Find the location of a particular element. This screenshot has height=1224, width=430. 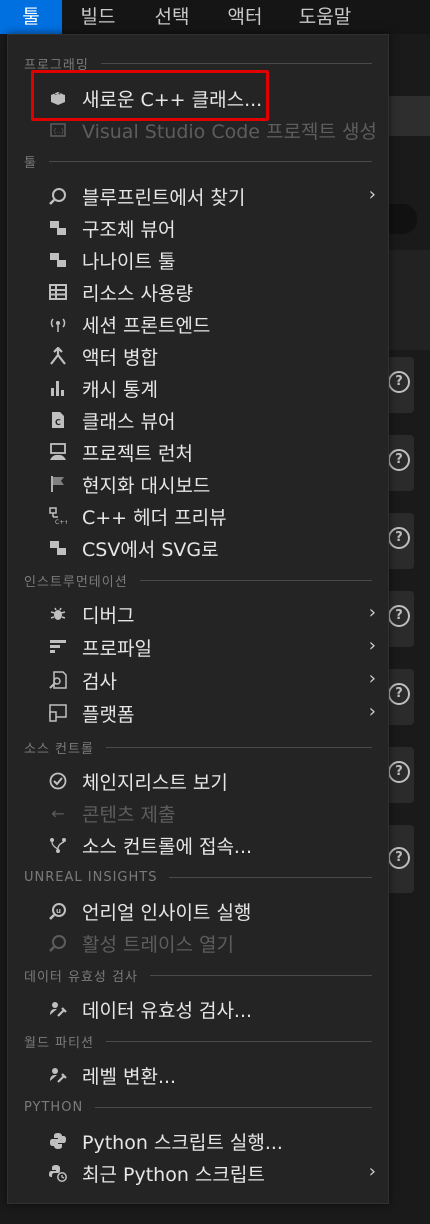

menu-item-label: 구조체 뷰어 is located at coordinates (129, 229).